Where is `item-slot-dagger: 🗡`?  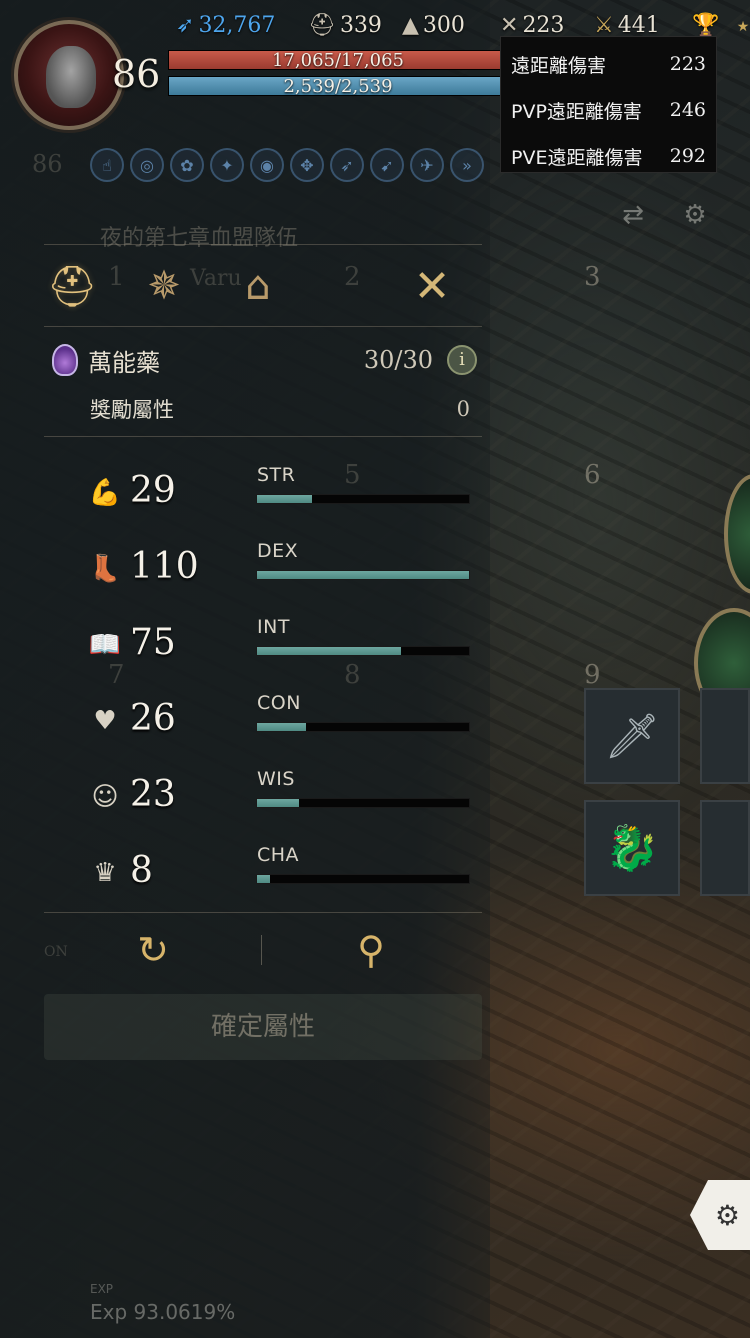 item-slot-dagger: 🗡 is located at coordinates (632, 736).